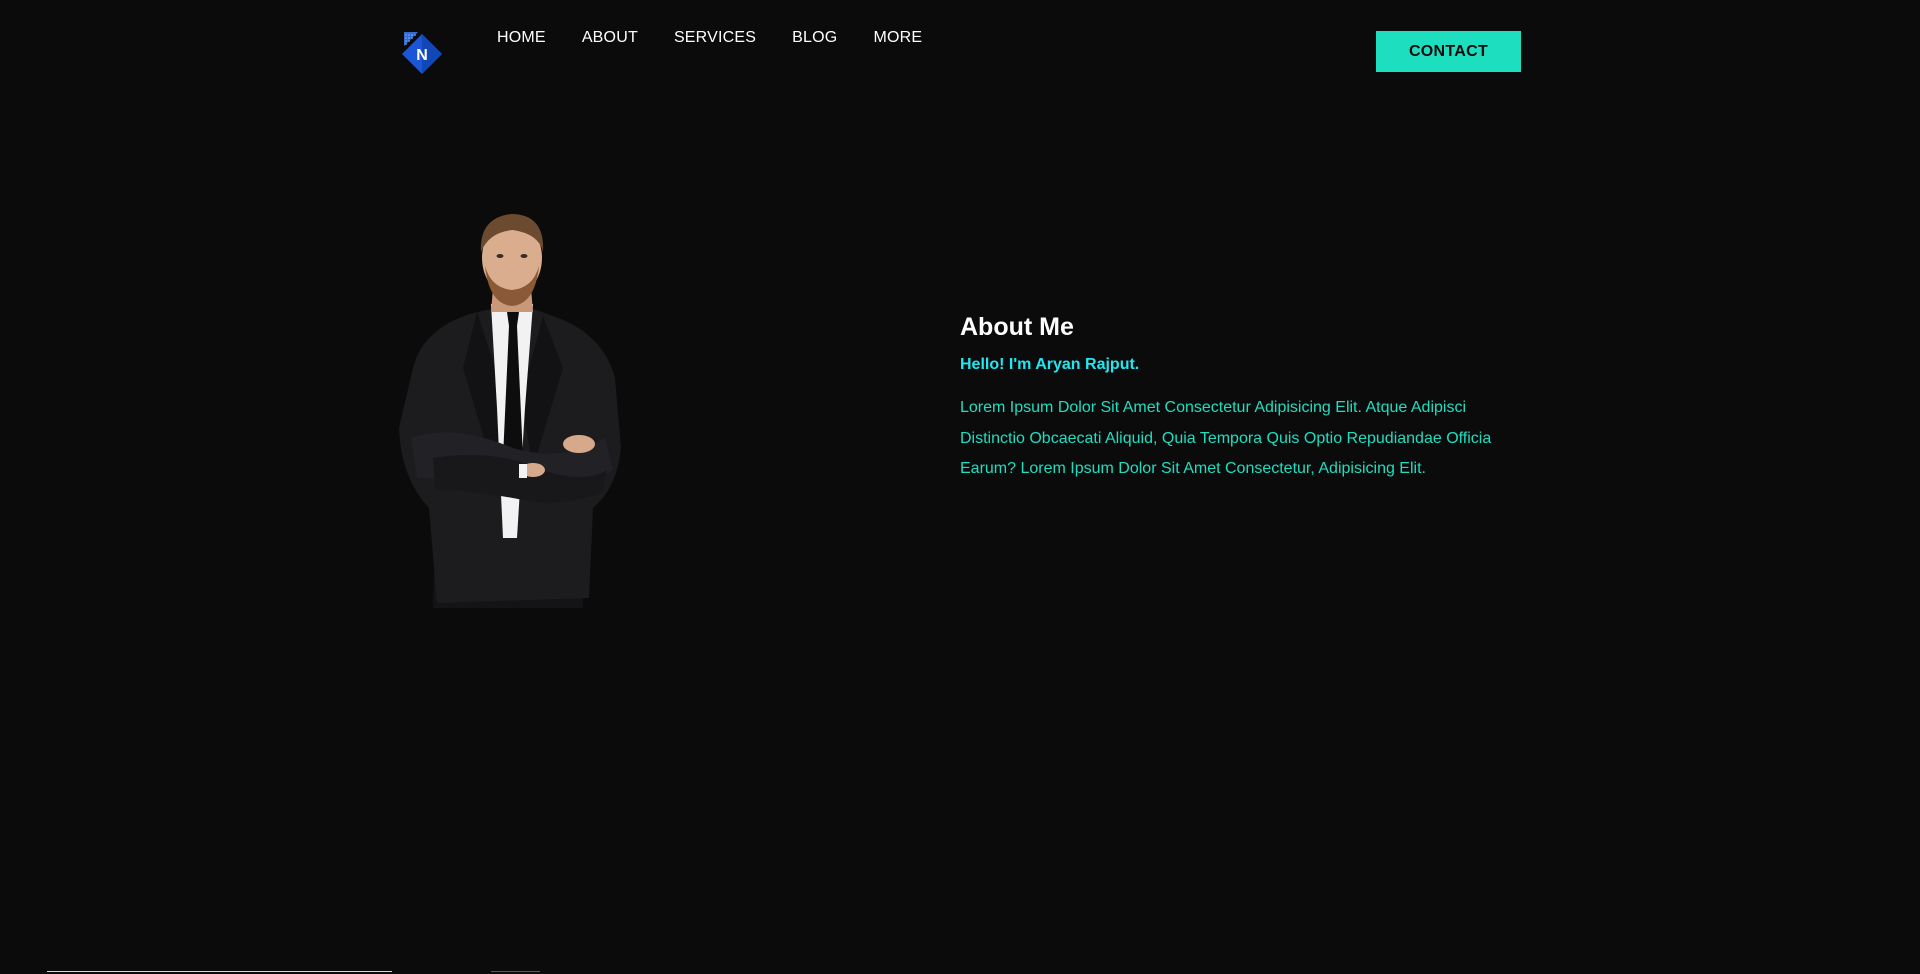  What do you see at coordinates (897, 38) in the screenshot?
I see `nav-more: MORE` at bounding box center [897, 38].